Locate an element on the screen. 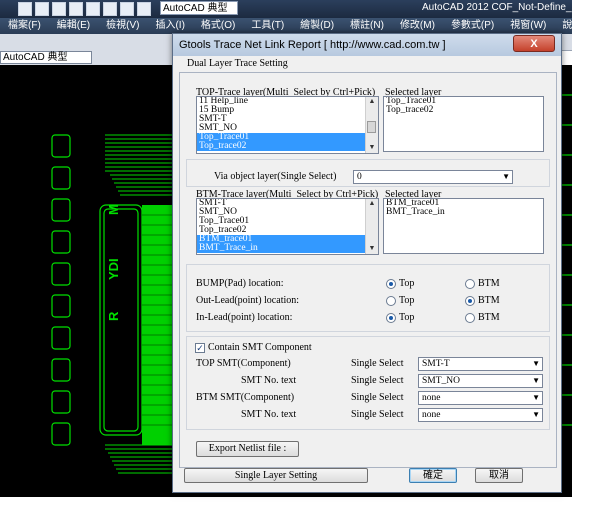  ok-button: 確定 is located at coordinates (433, 475).